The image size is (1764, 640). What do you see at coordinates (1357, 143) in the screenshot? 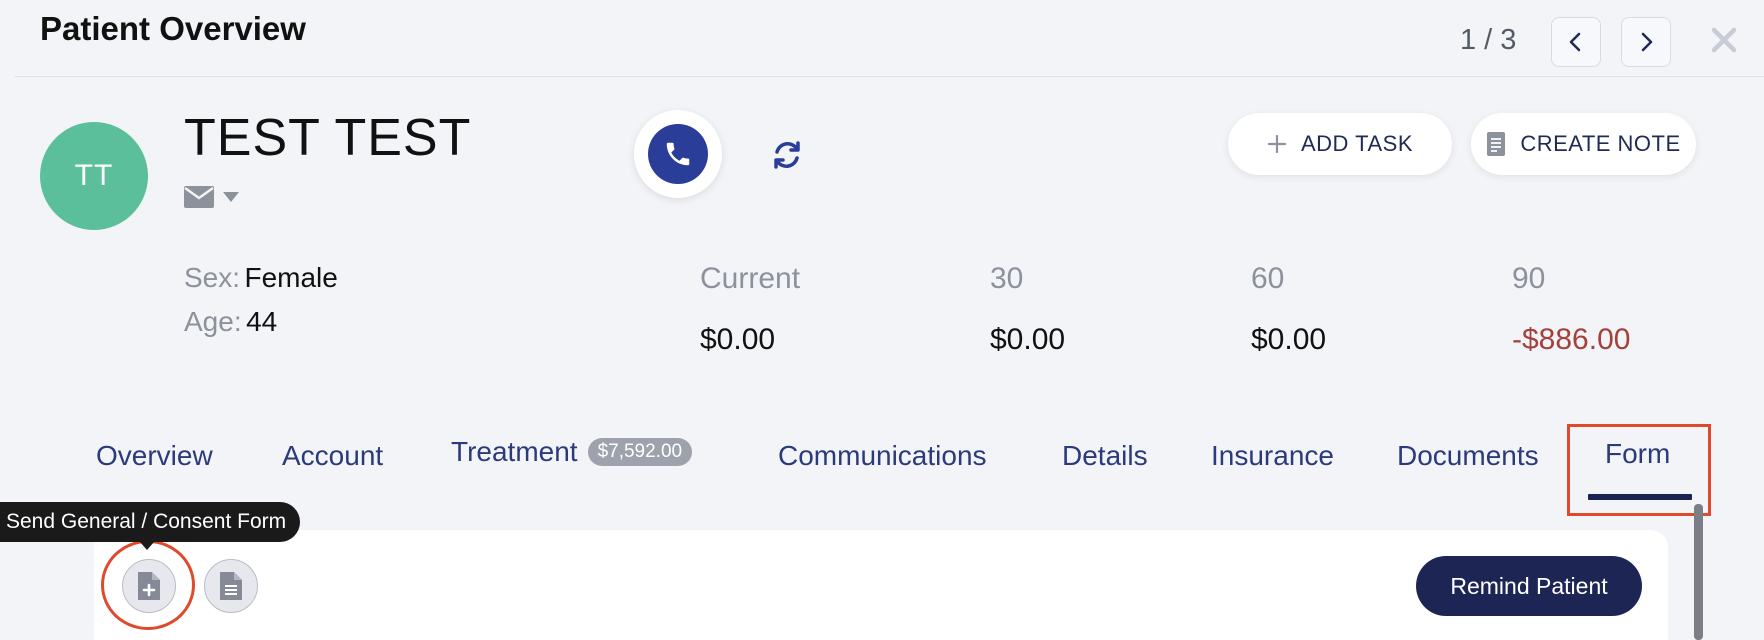
I see `add-task-label: ADD TASK` at bounding box center [1357, 143].